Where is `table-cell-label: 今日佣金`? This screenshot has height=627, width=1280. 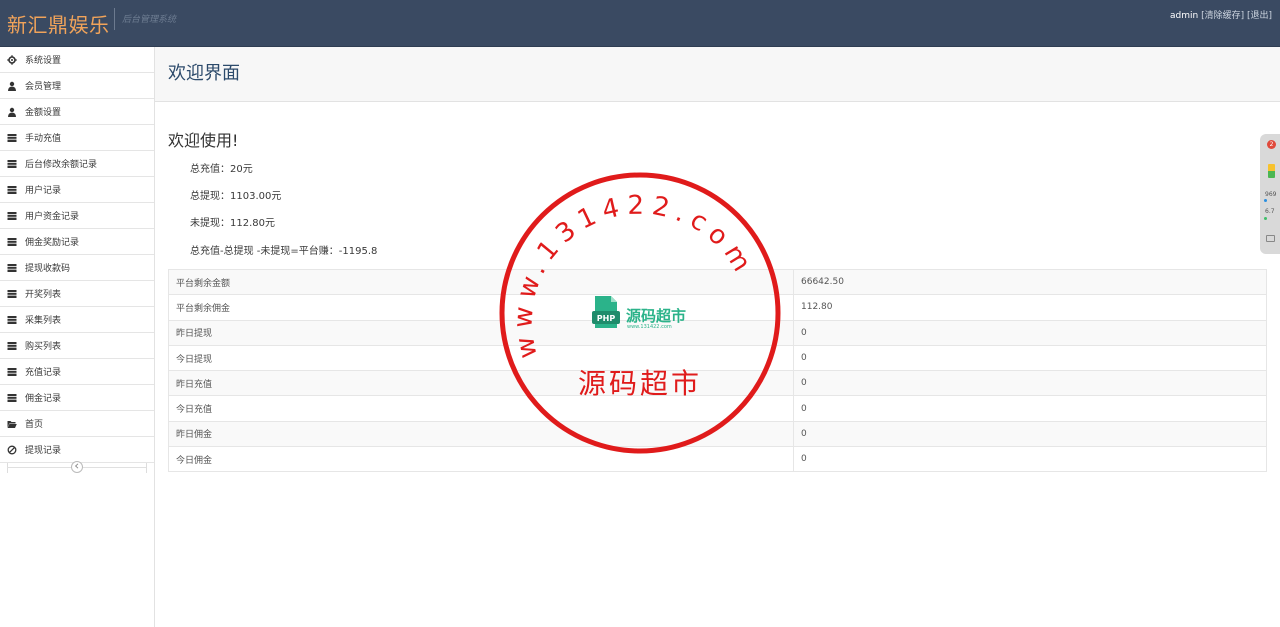
table-cell-label: 今日佣金 is located at coordinates (481, 459).